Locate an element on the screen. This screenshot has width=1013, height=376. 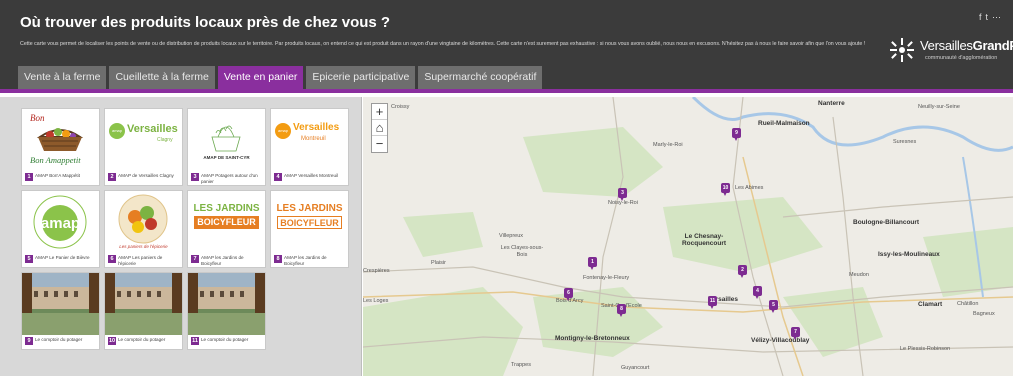
card-logo-subtext: Clagny is located at coordinates (165, 140).